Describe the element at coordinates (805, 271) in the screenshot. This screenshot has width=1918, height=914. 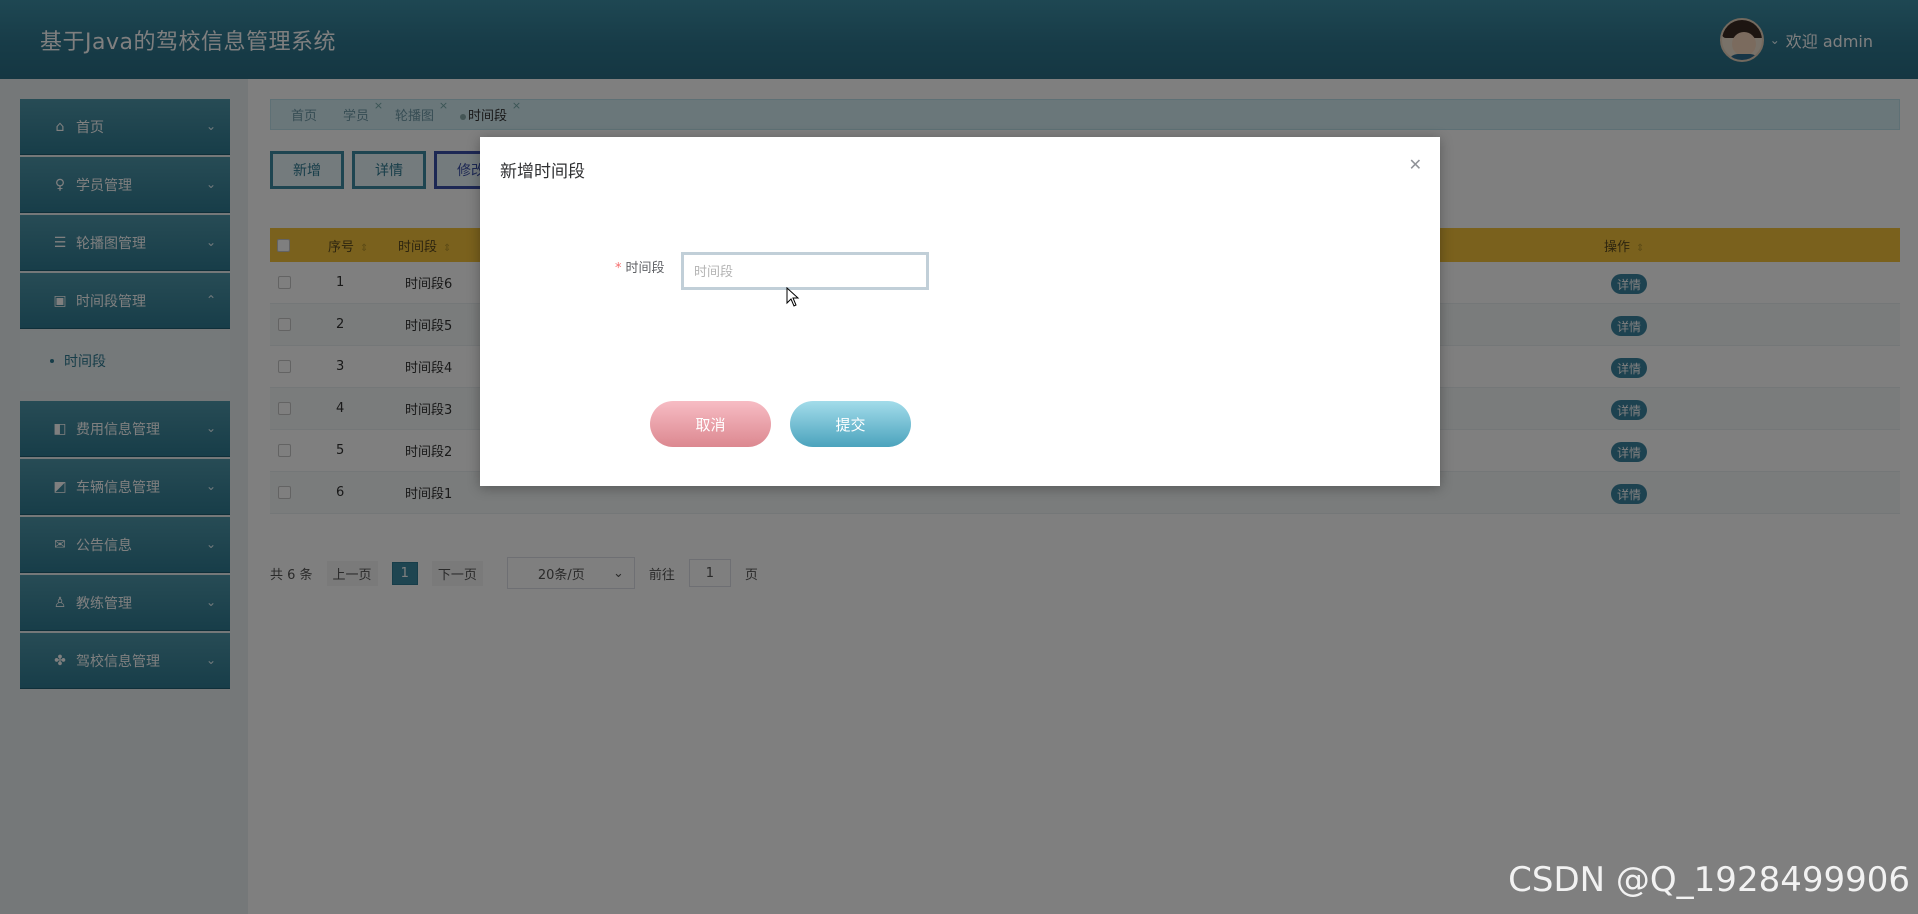
I see `timeslot-input` at that location.